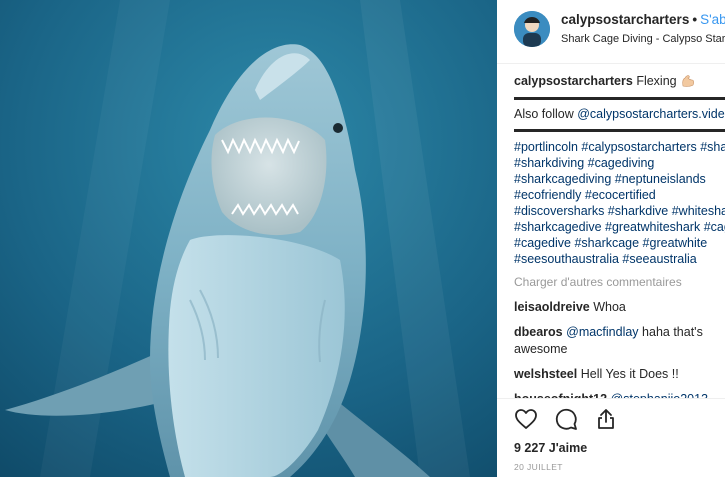 This screenshot has height=477, width=725. I want to click on caption: calypsostarcharters Flexing, so click(619, 81).